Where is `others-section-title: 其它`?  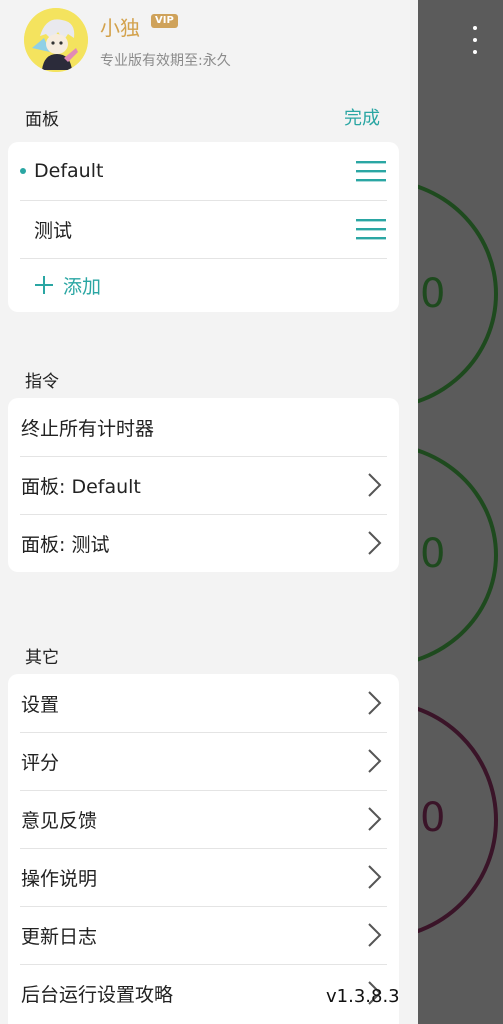
others-section-title: 其它 is located at coordinates (42, 658).